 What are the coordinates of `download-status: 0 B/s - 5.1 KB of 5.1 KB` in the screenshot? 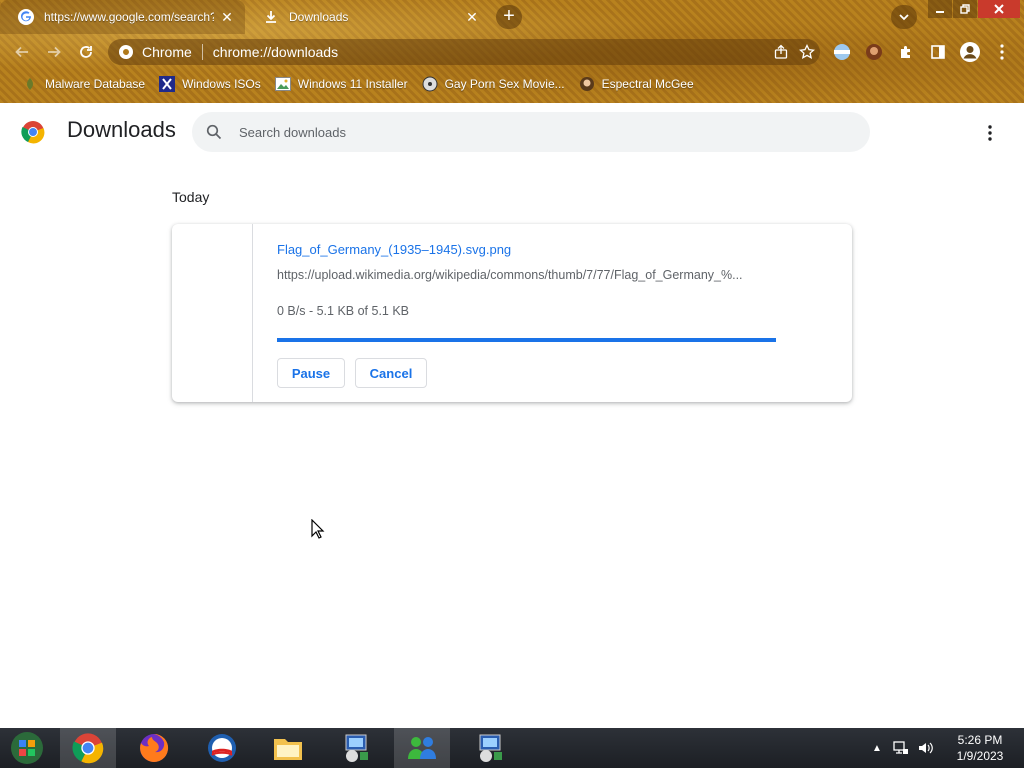 It's located at (343, 311).